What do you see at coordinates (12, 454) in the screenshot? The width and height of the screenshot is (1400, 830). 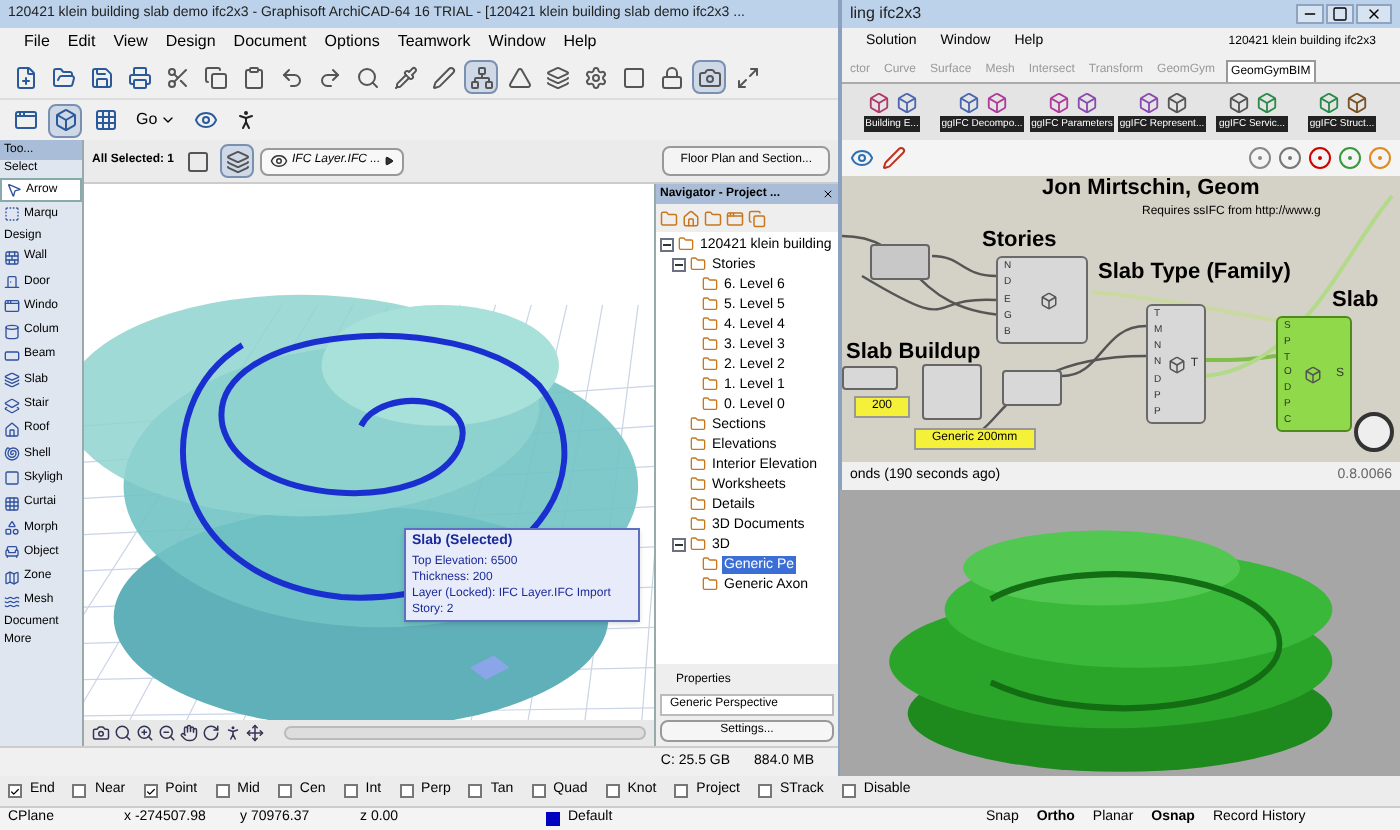 I see `shell-icon` at bounding box center [12, 454].